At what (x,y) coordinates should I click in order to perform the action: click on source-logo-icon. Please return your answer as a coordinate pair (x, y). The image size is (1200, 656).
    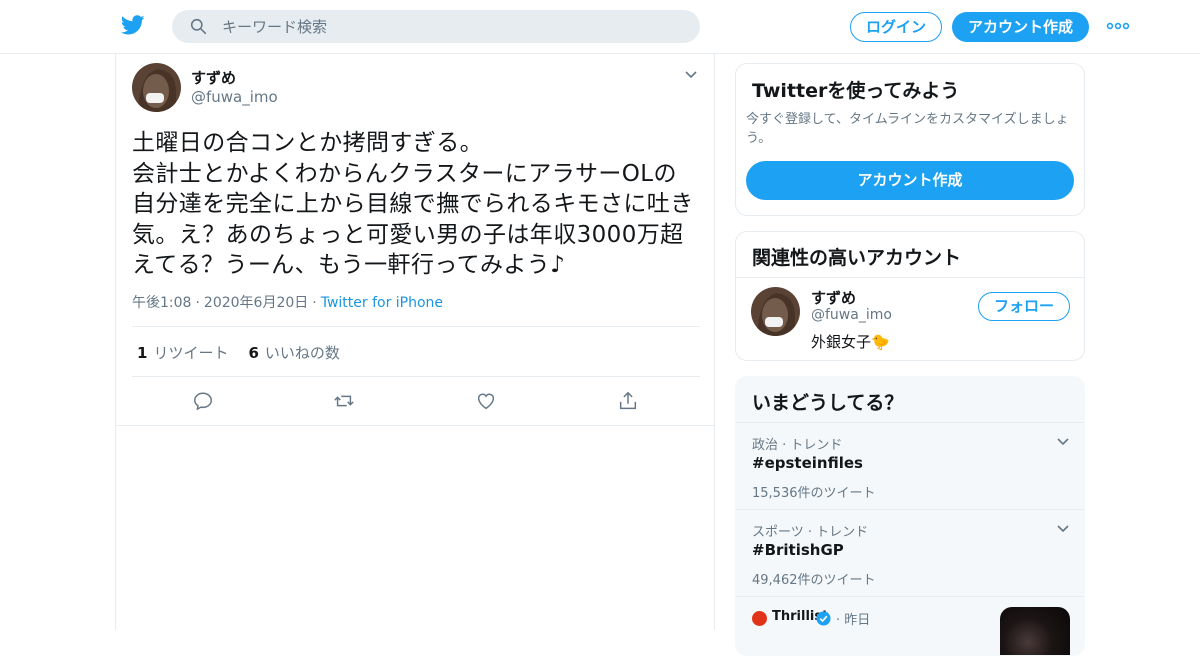
    Looking at the image, I should click on (759, 618).